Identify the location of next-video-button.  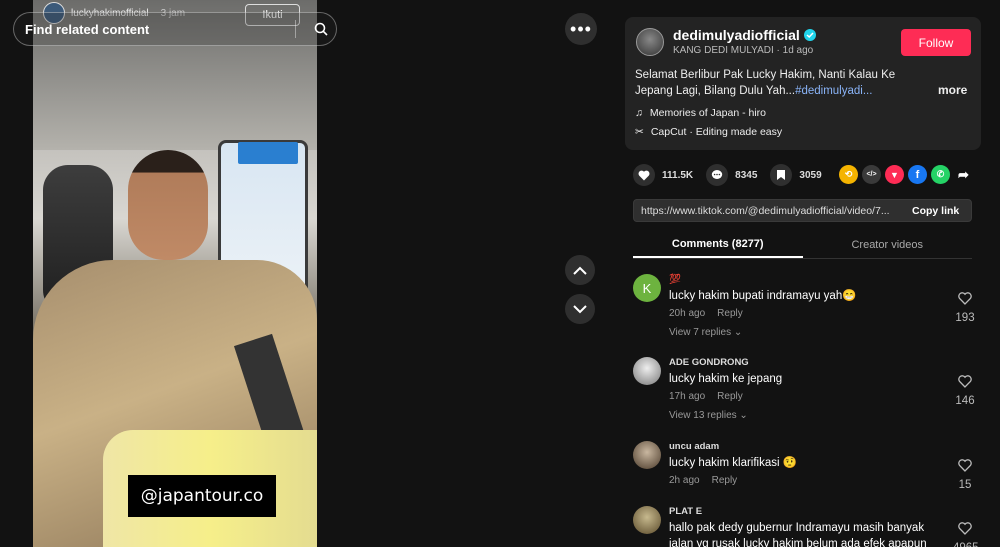
(580, 309).